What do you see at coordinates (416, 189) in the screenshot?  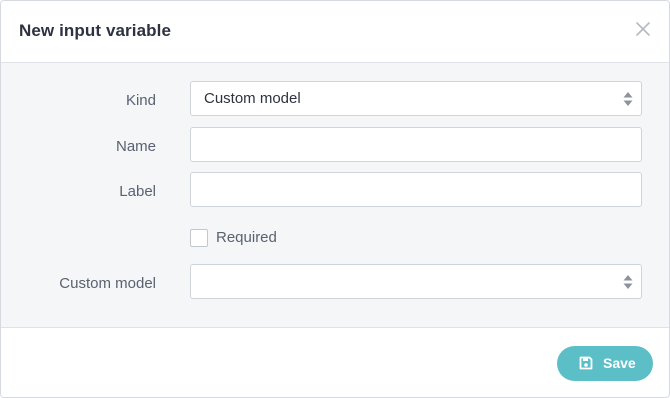 I see `label-field` at bounding box center [416, 189].